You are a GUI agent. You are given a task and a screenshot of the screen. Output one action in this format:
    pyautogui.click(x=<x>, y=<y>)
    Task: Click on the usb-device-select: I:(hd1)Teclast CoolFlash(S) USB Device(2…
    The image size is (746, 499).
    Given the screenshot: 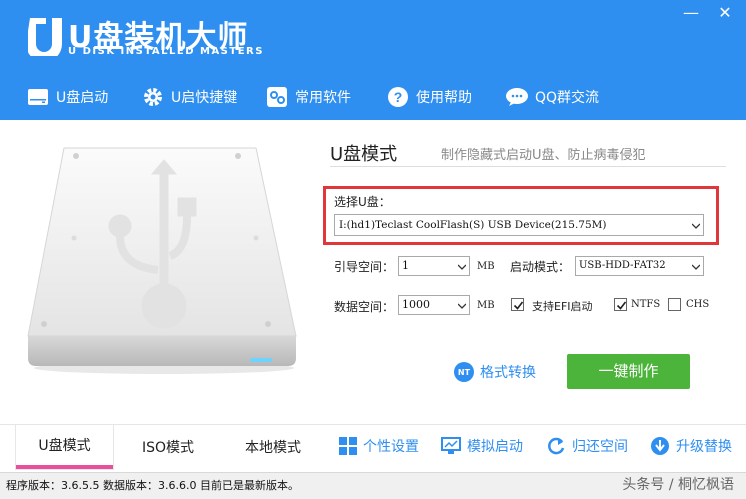 What is the action you would take?
    pyautogui.click(x=519, y=225)
    